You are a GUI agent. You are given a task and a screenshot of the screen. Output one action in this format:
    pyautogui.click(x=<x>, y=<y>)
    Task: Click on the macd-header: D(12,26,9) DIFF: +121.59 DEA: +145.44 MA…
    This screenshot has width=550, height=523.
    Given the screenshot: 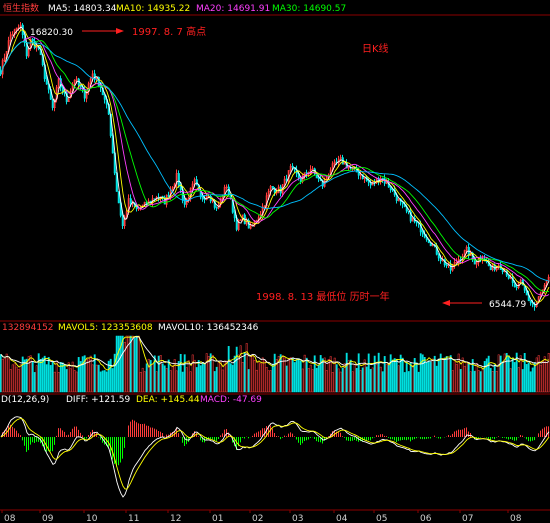 What is the action you would take?
    pyautogui.click(x=131, y=400)
    